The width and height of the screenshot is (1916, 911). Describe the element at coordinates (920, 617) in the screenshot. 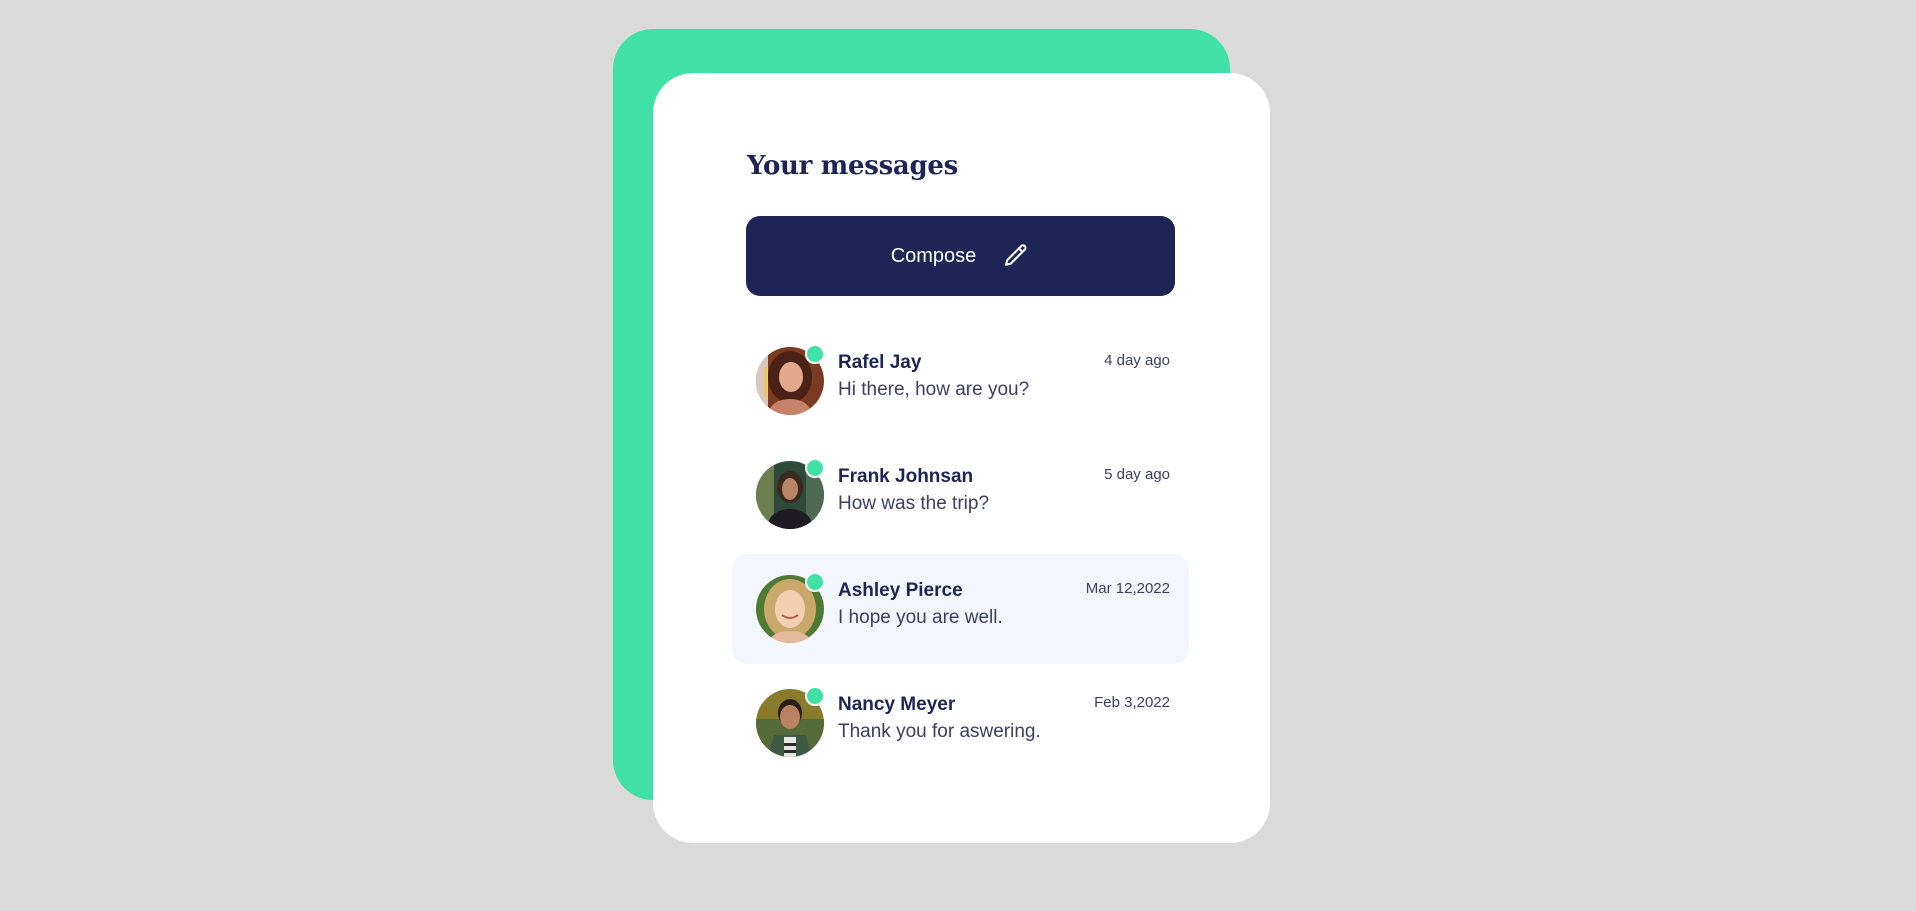

I see `message-preview: I hope you are well.` at that location.